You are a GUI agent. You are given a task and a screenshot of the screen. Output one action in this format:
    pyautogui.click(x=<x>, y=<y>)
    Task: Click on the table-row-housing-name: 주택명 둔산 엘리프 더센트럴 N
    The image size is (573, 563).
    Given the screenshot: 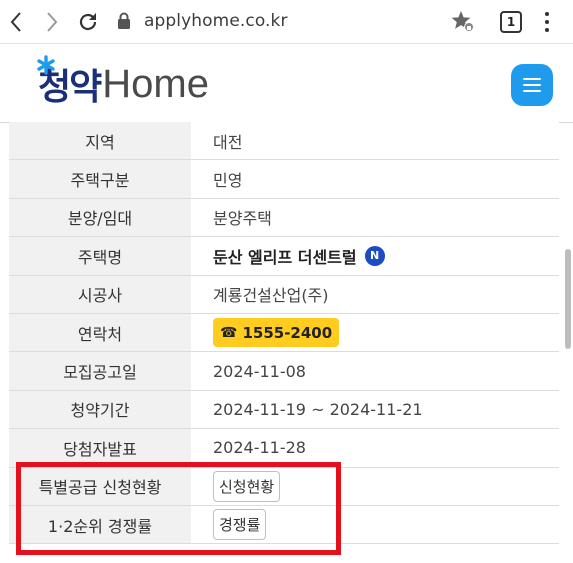 What is the action you would take?
    pyautogui.click(x=284, y=256)
    